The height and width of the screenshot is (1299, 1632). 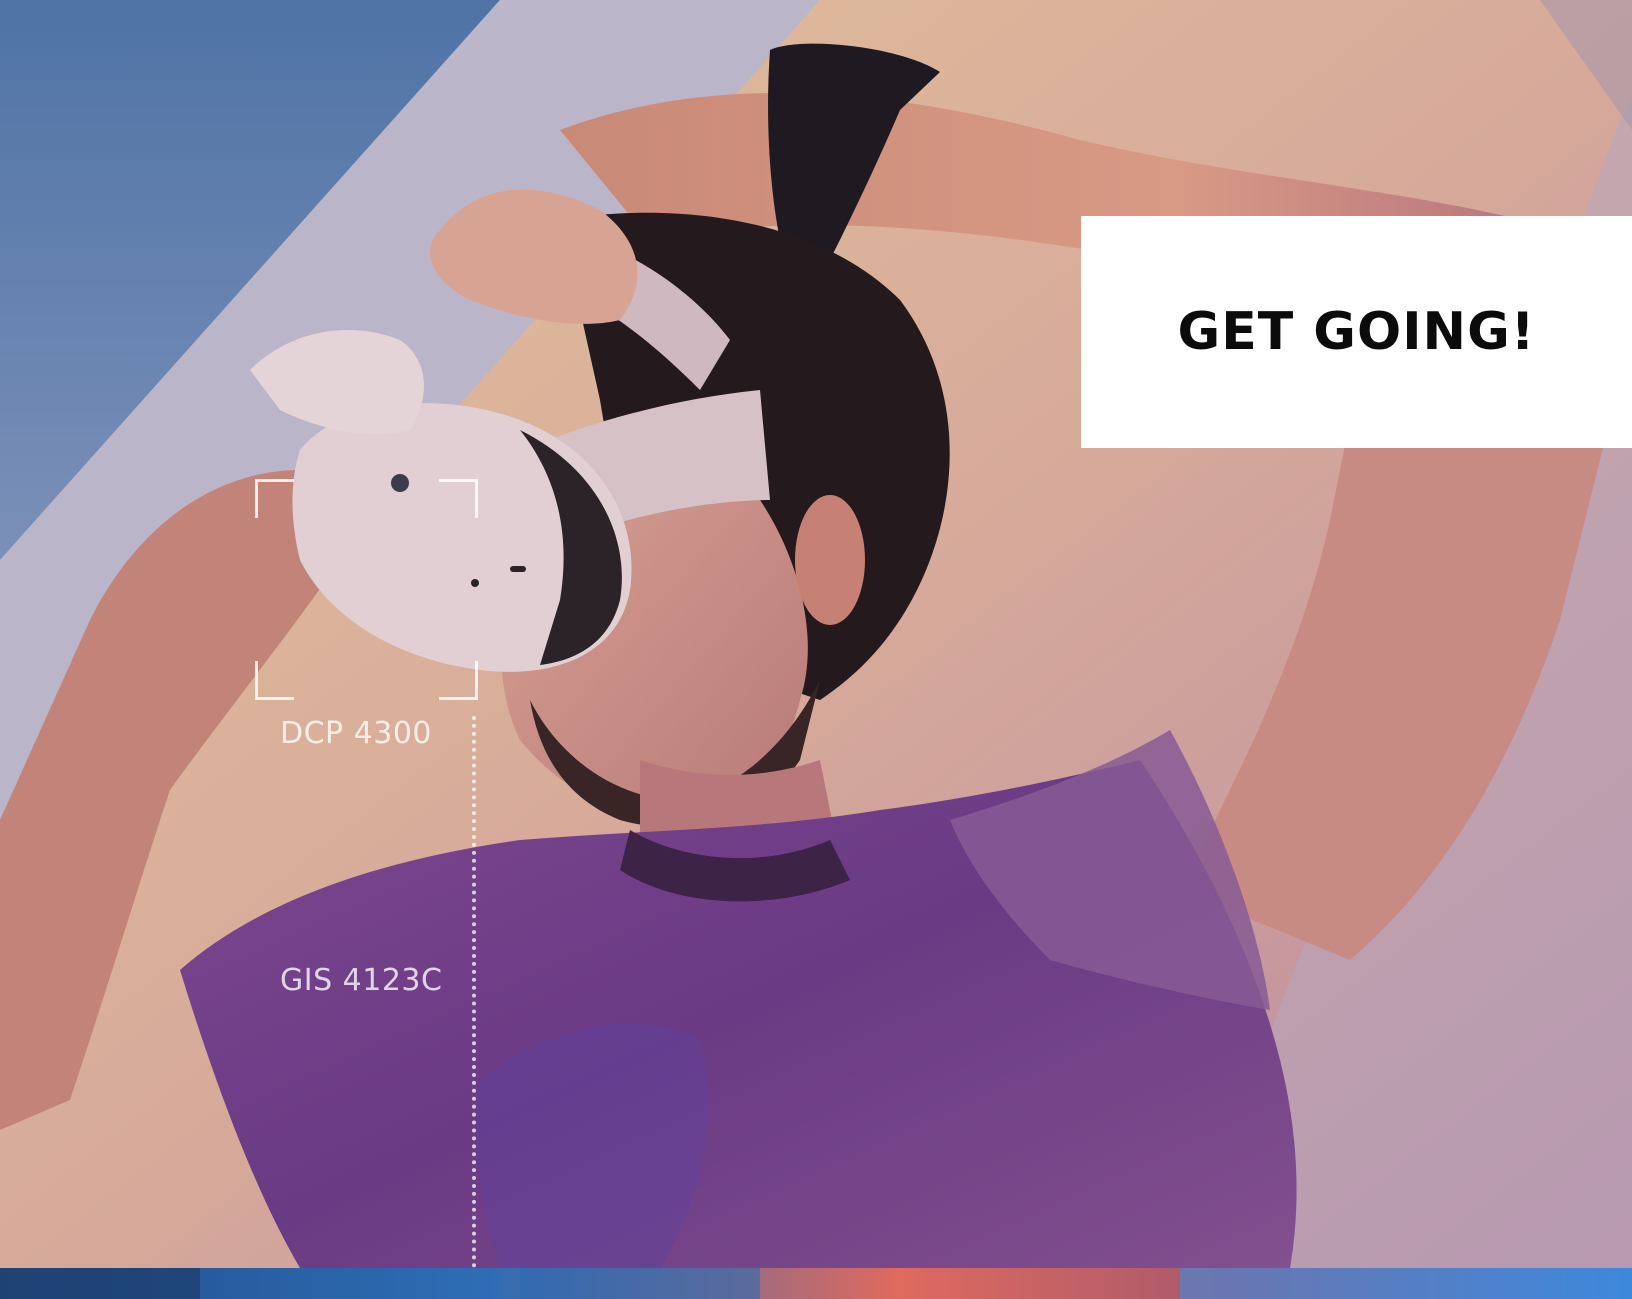 What do you see at coordinates (356, 733) in the screenshot?
I see `course-code-label: DCP 4300` at bounding box center [356, 733].